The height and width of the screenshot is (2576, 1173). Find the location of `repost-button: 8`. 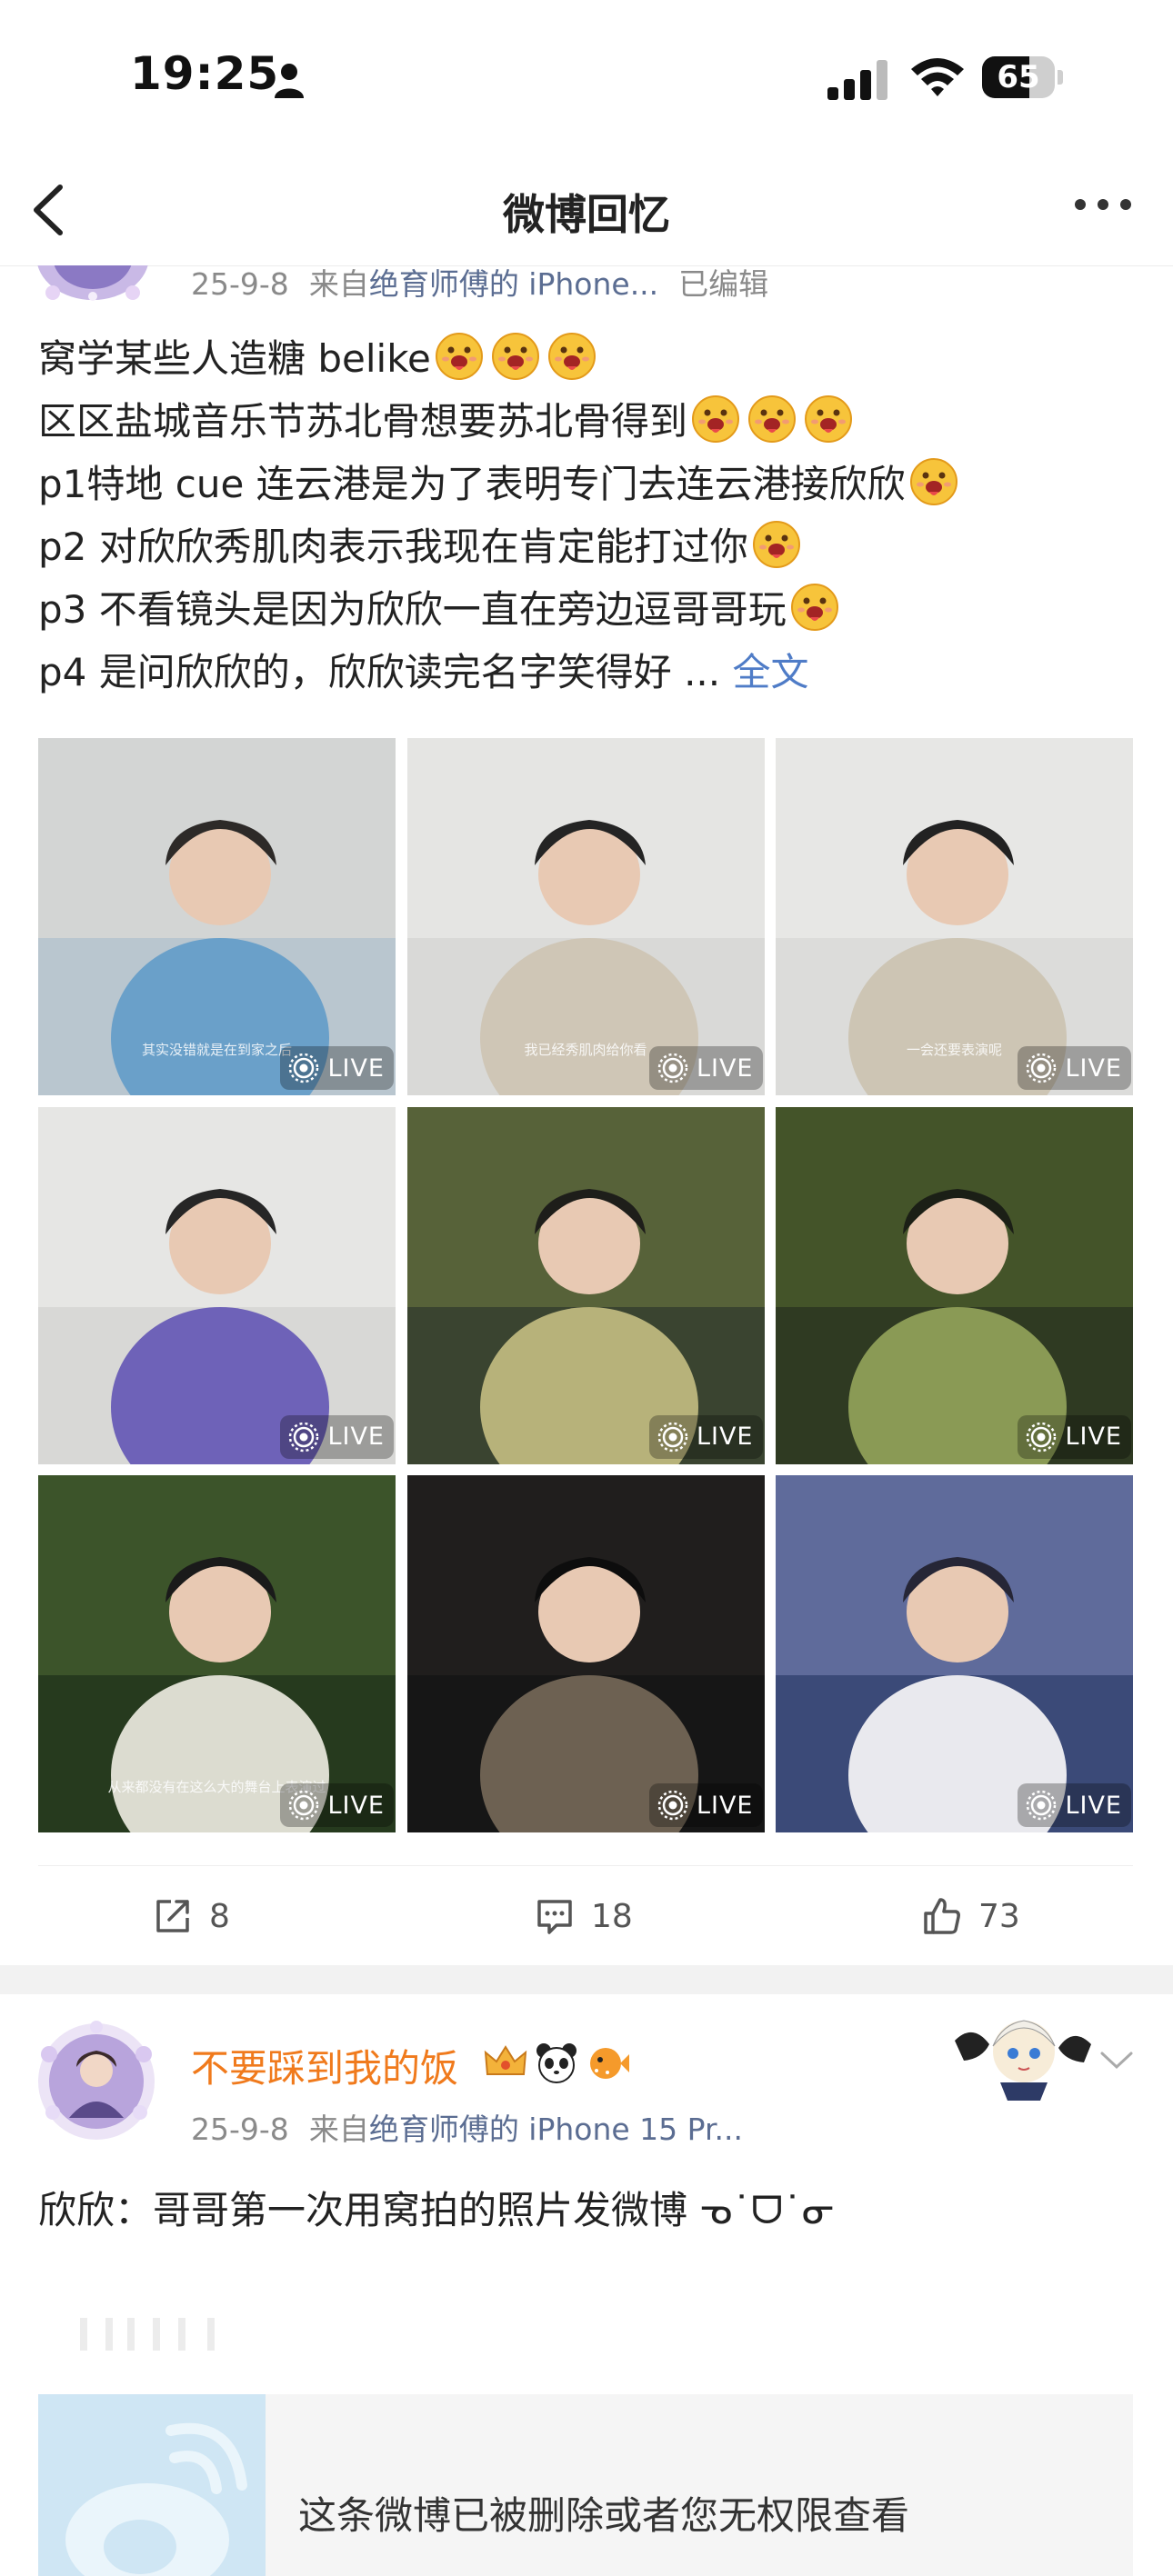

repost-button: 8 is located at coordinates (192, 1916).